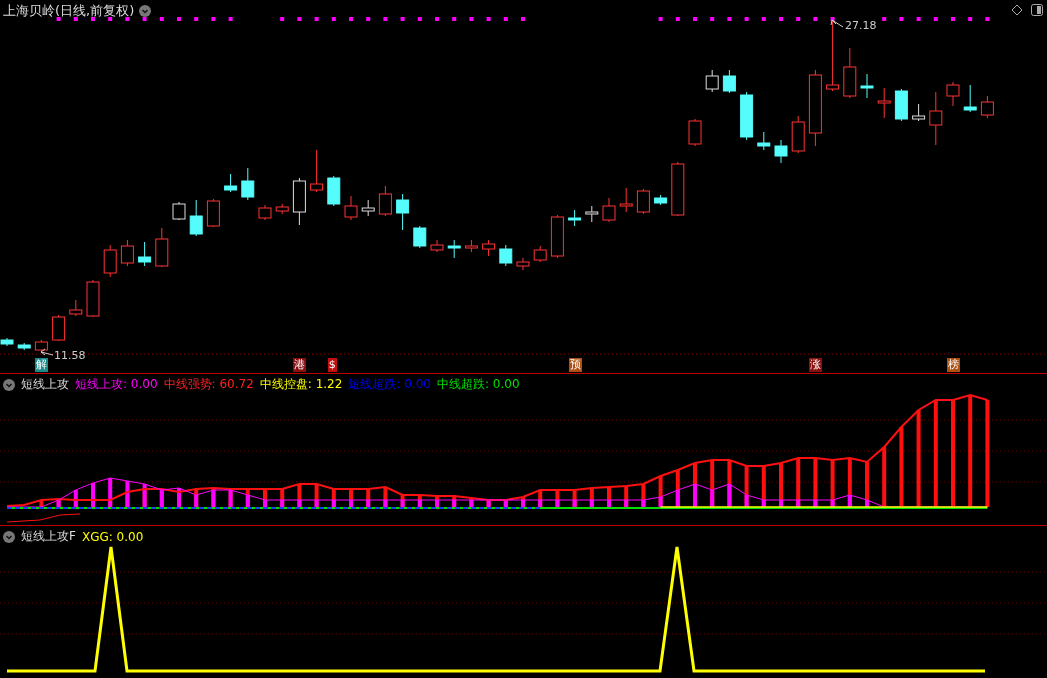 The height and width of the screenshot is (678, 1047). I want to click on signal-badge: 解, so click(42, 365).